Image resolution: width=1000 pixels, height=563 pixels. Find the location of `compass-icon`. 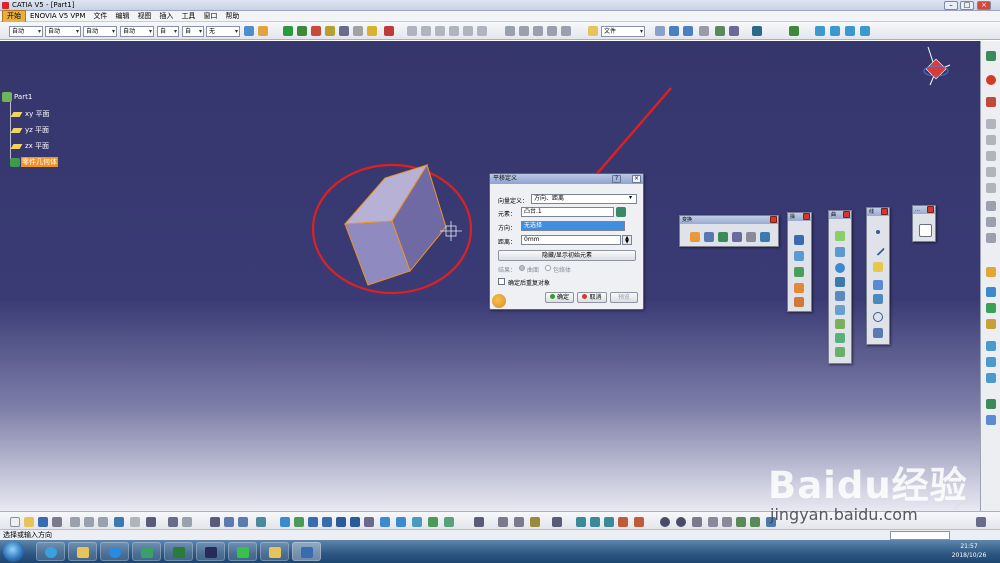

compass-icon is located at coordinates (937, 66).